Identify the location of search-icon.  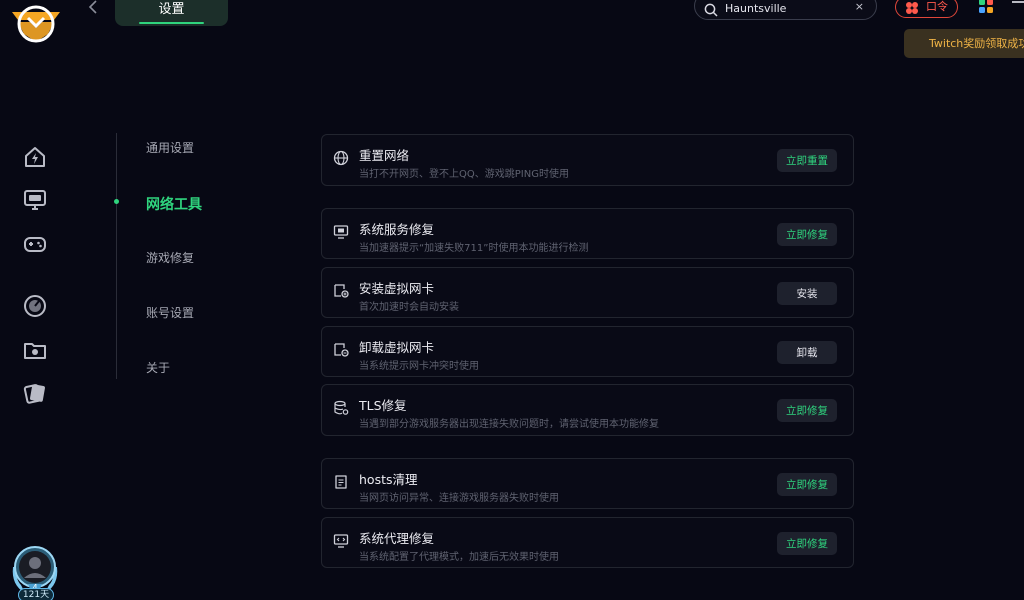
(711, 10).